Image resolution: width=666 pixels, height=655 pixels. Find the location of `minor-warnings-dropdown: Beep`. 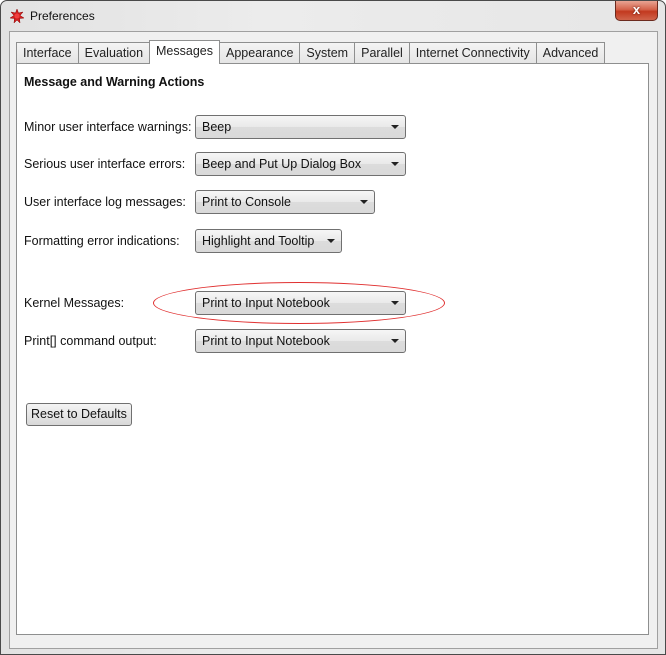

minor-warnings-dropdown: Beep is located at coordinates (300, 127).